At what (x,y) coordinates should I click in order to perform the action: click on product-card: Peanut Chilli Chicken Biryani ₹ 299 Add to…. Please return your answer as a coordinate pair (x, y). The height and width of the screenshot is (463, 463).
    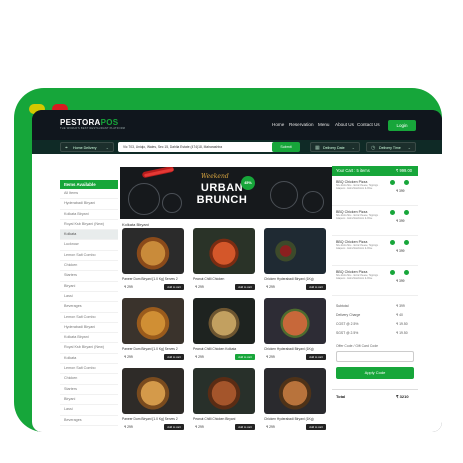
    Looking at the image, I should click on (224, 399).